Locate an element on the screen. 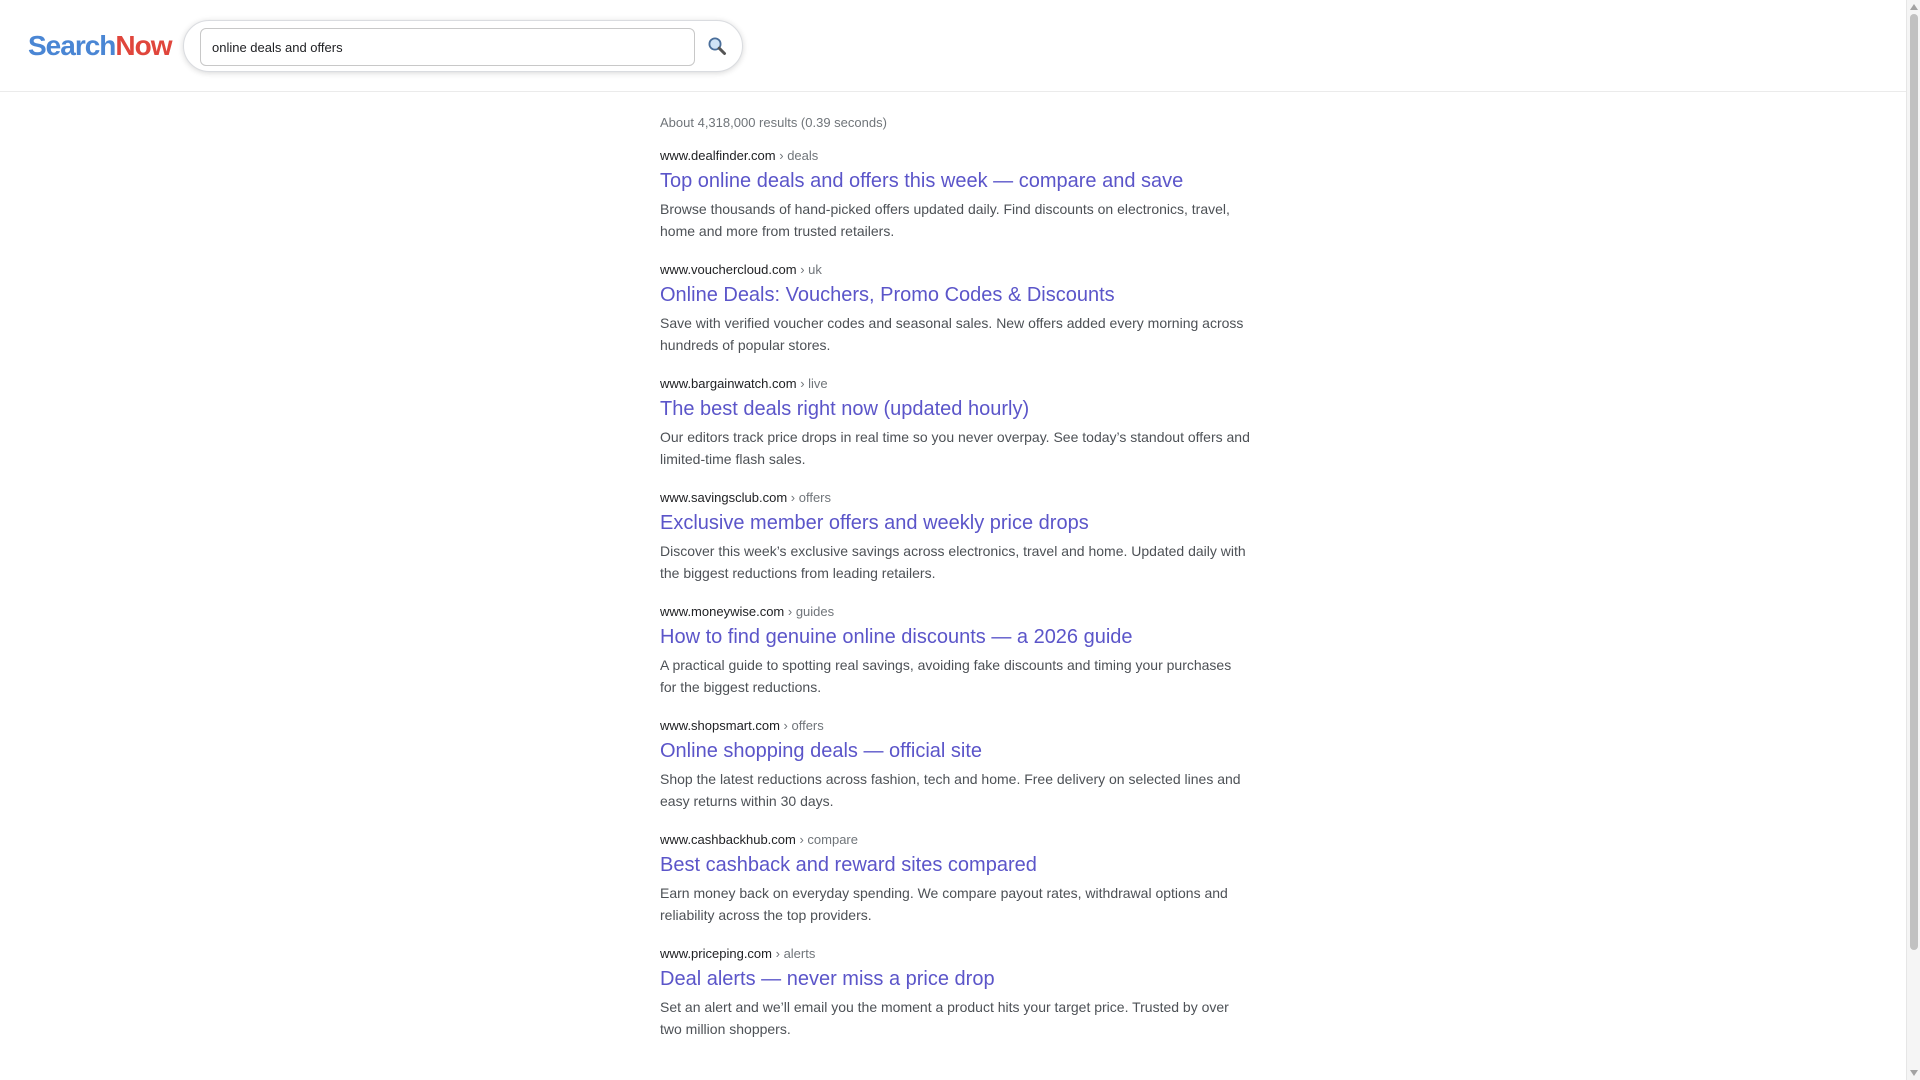 The height and width of the screenshot is (1080, 1920). magnifier-icon is located at coordinates (717, 47).